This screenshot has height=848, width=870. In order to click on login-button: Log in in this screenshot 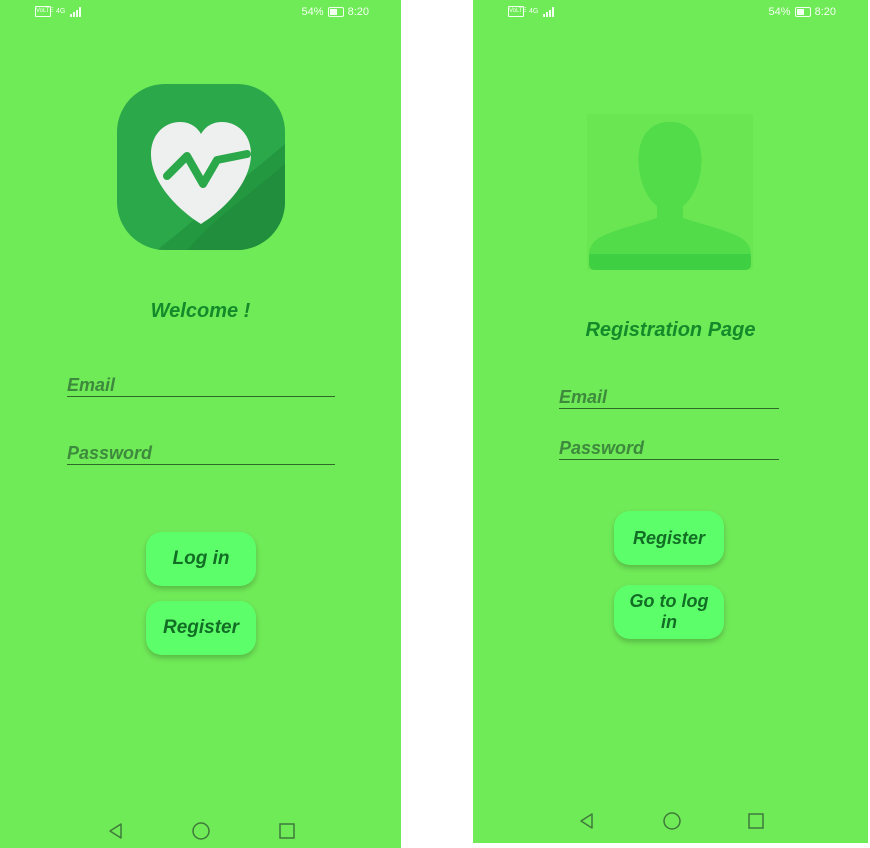, I will do `click(201, 559)`.